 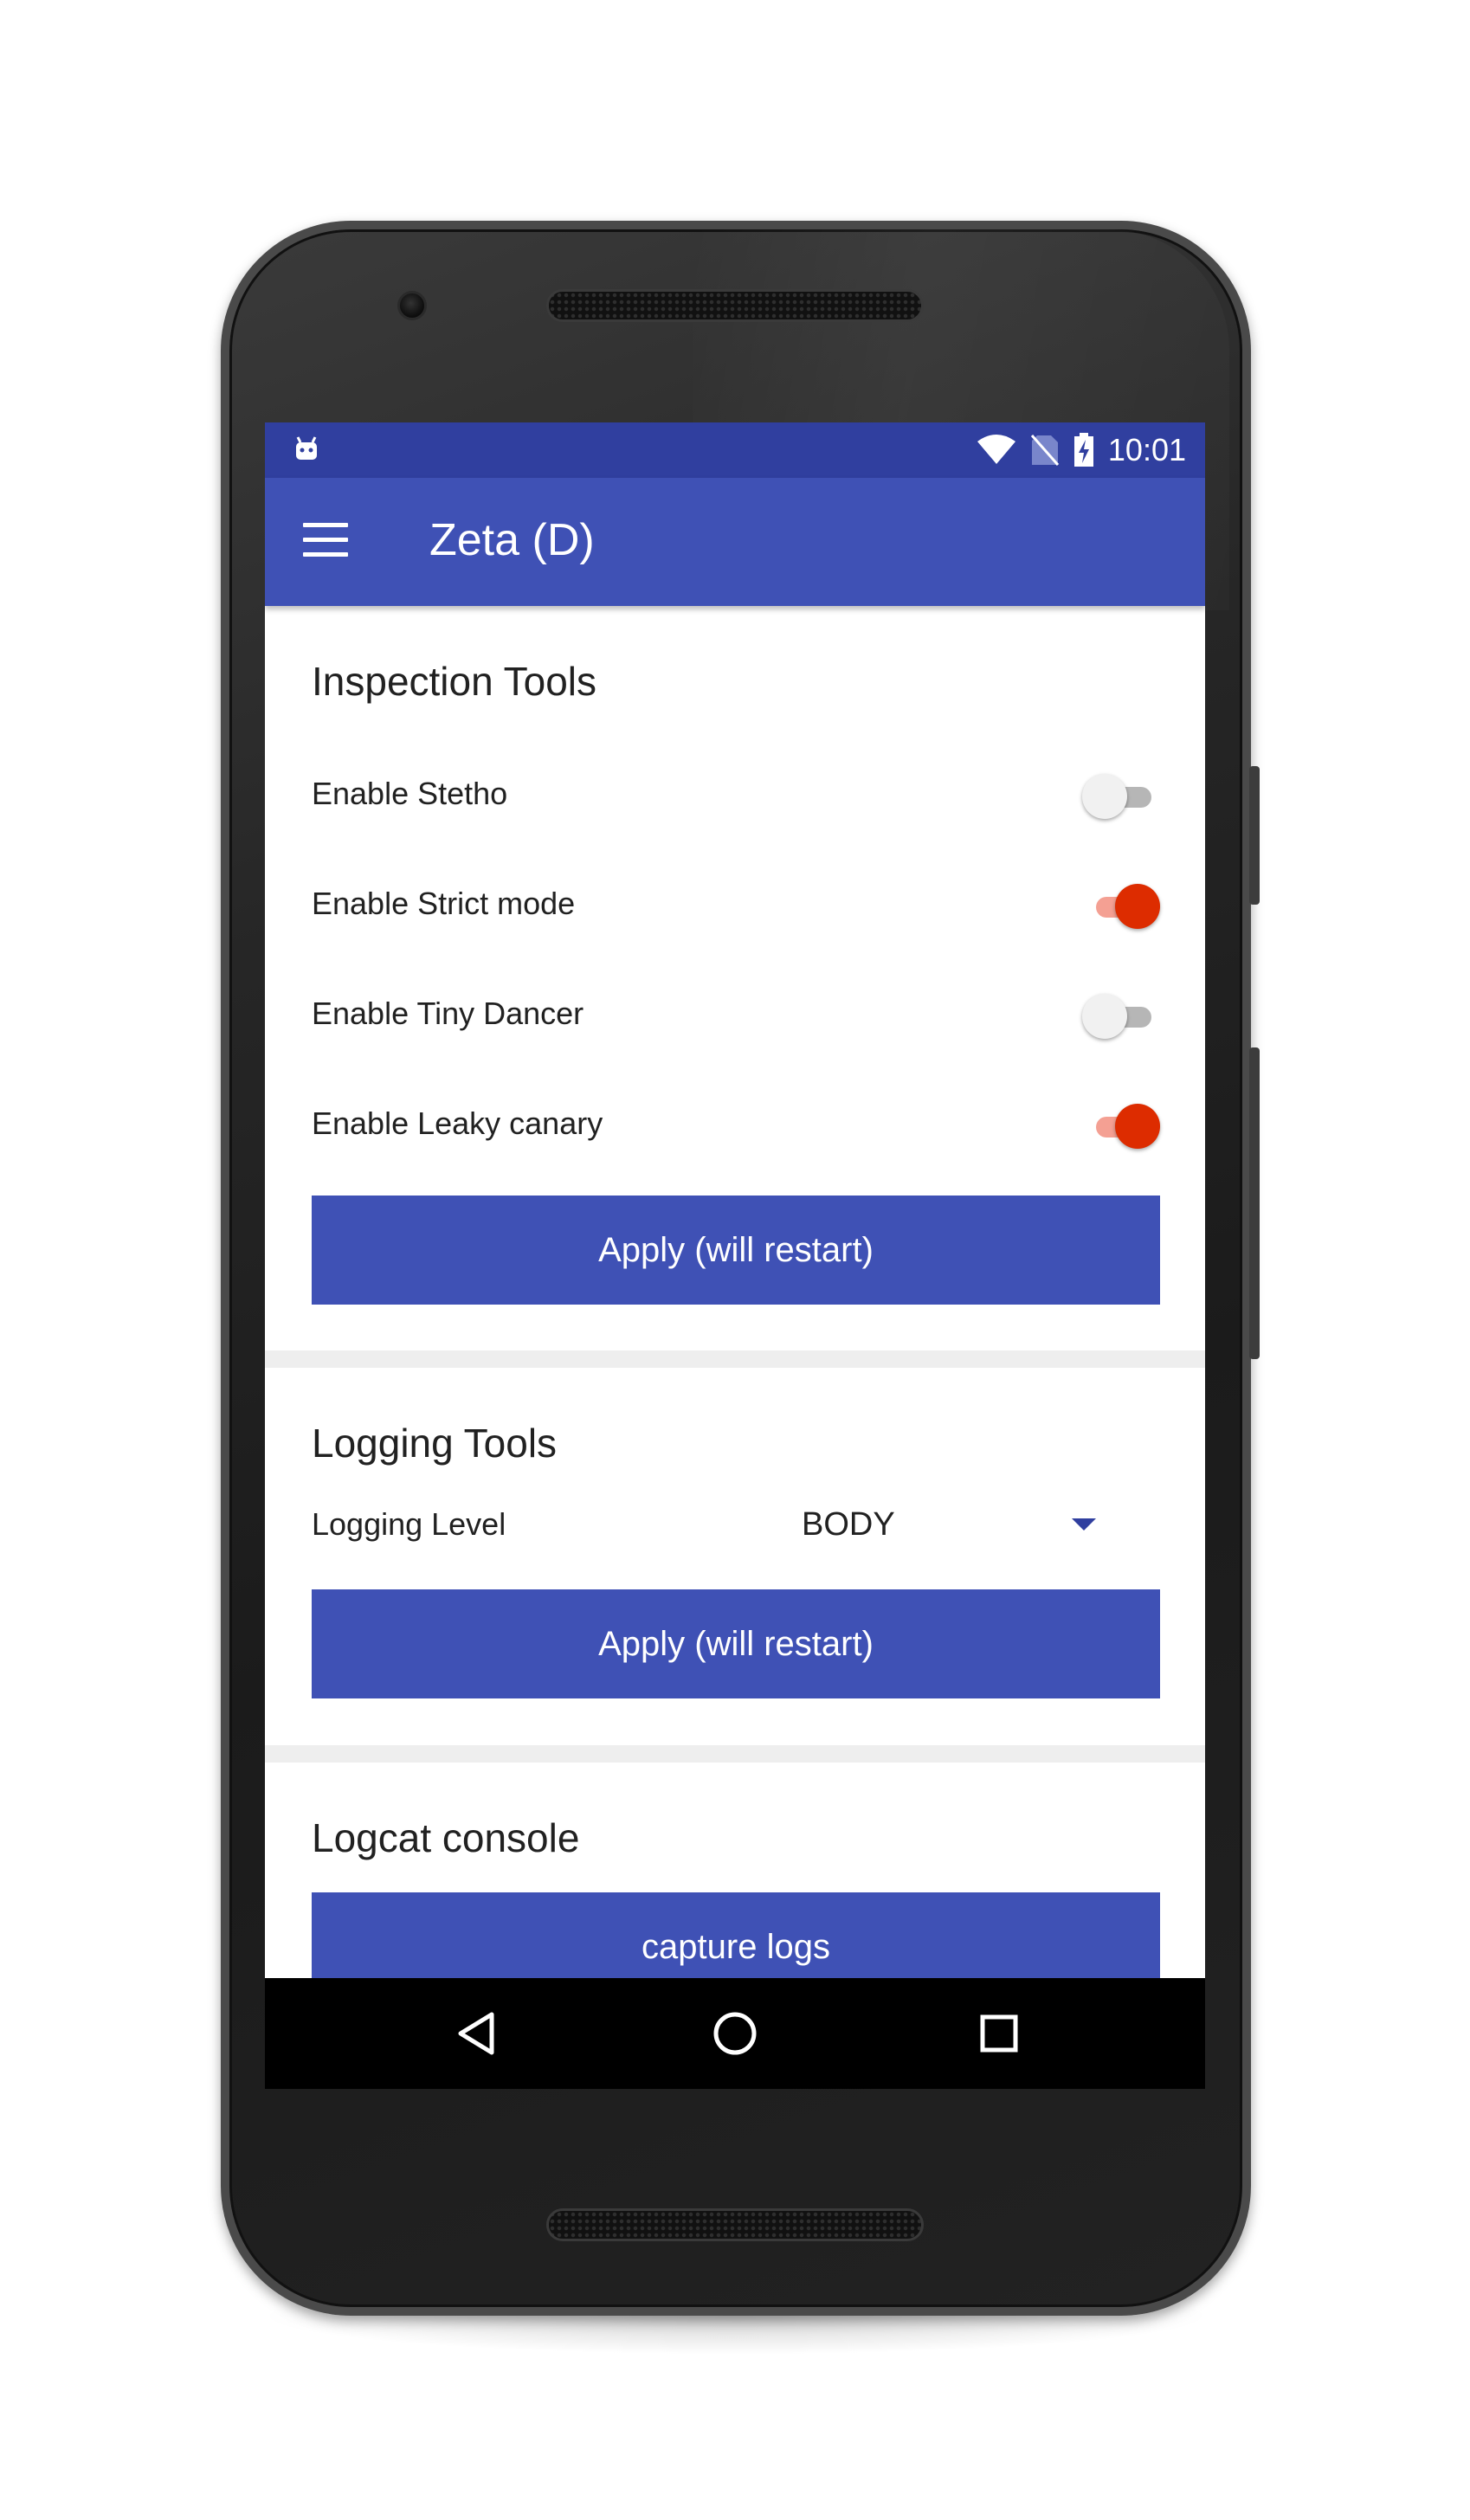 What do you see at coordinates (1147, 449) in the screenshot?
I see `status-time: 10:01` at bounding box center [1147, 449].